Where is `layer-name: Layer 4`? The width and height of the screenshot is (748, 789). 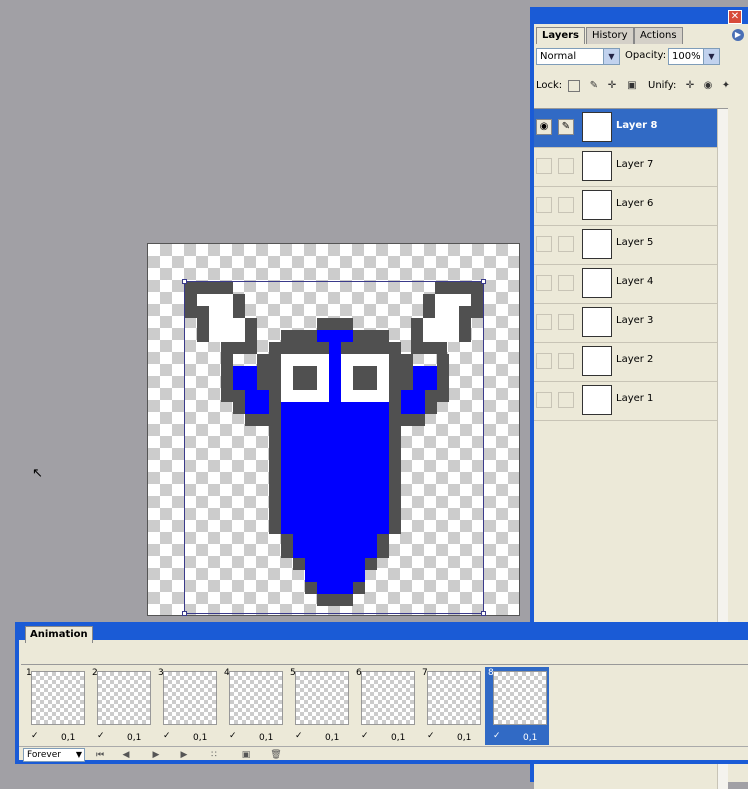
layer-name: Layer 4 is located at coordinates (634, 281).